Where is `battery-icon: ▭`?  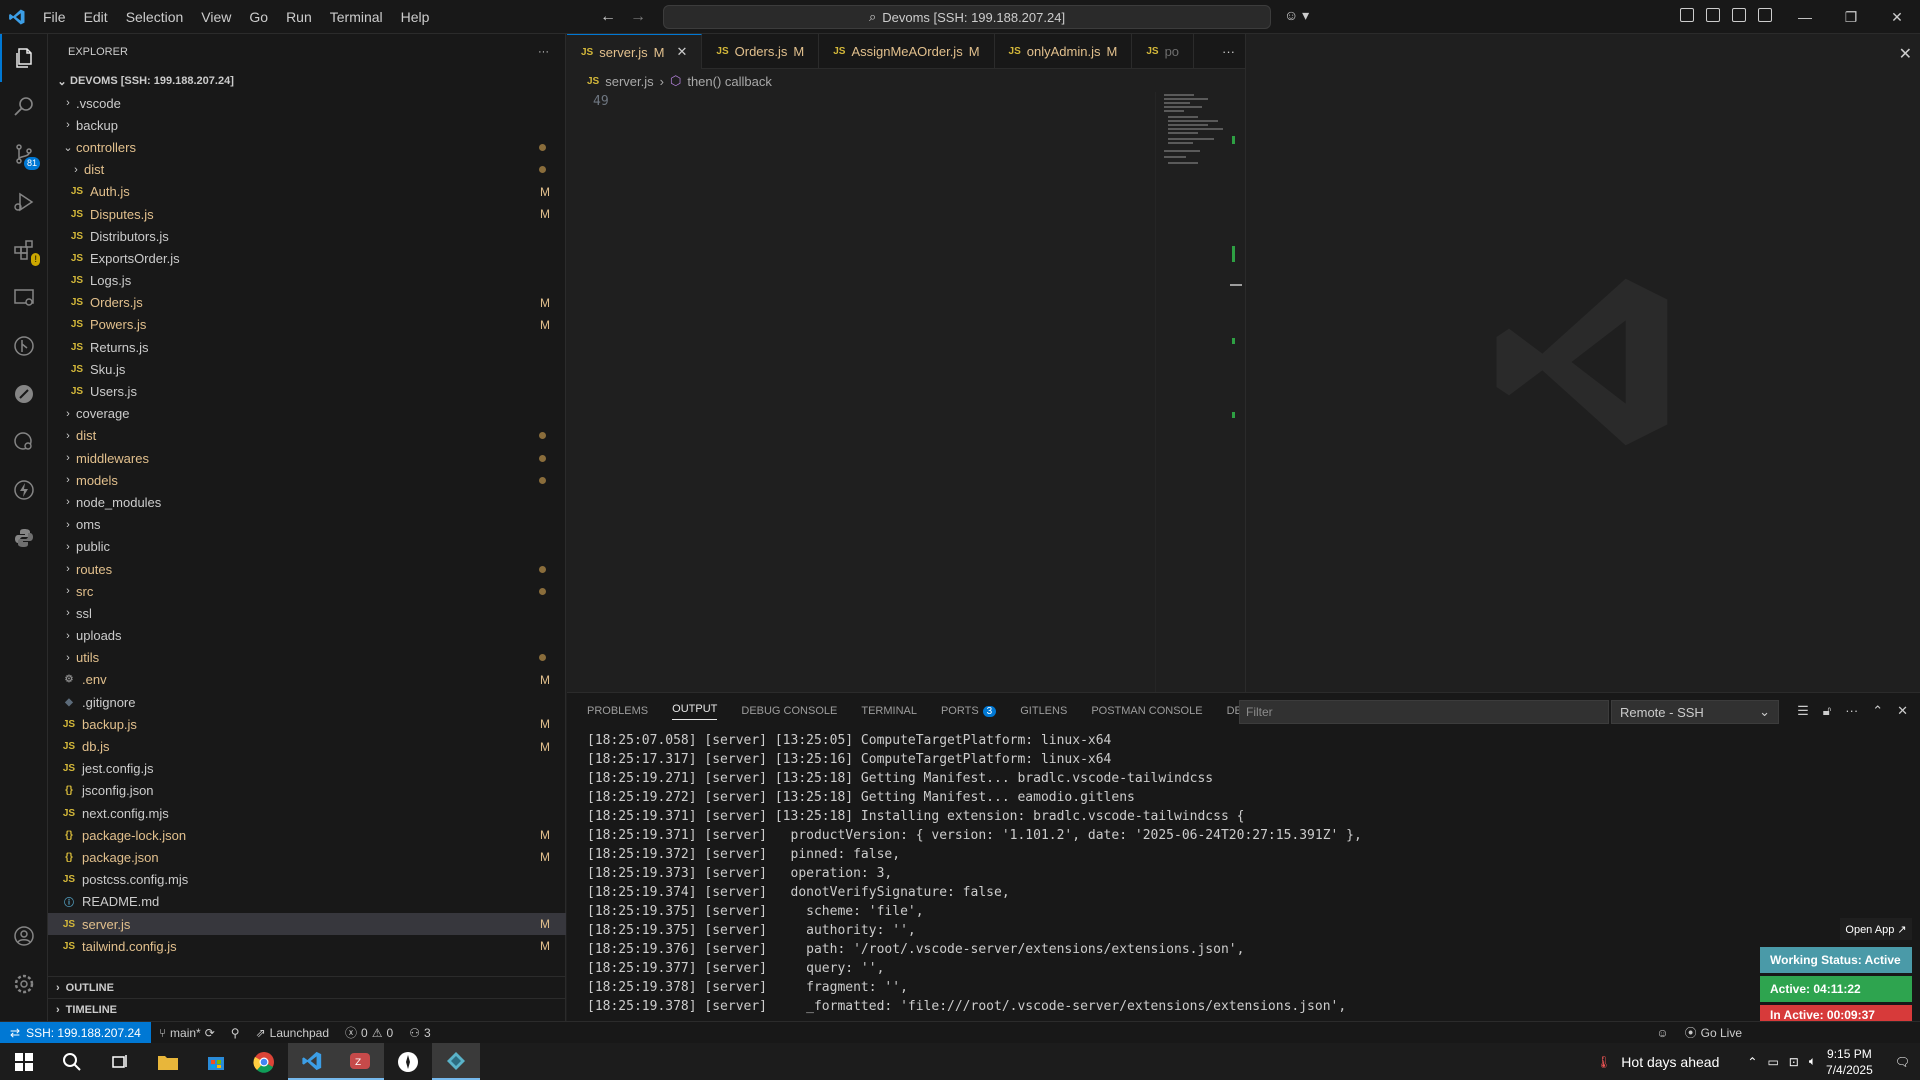 battery-icon: ▭ is located at coordinates (1772, 1062).